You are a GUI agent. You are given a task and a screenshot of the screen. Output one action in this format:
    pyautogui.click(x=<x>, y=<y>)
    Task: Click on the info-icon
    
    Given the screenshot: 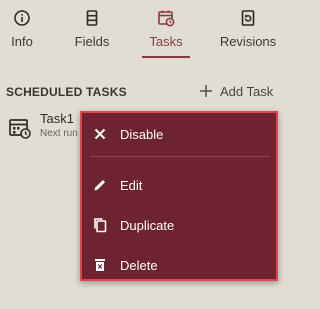 What is the action you would take?
    pyautogui.click(x=22, y=18)
    